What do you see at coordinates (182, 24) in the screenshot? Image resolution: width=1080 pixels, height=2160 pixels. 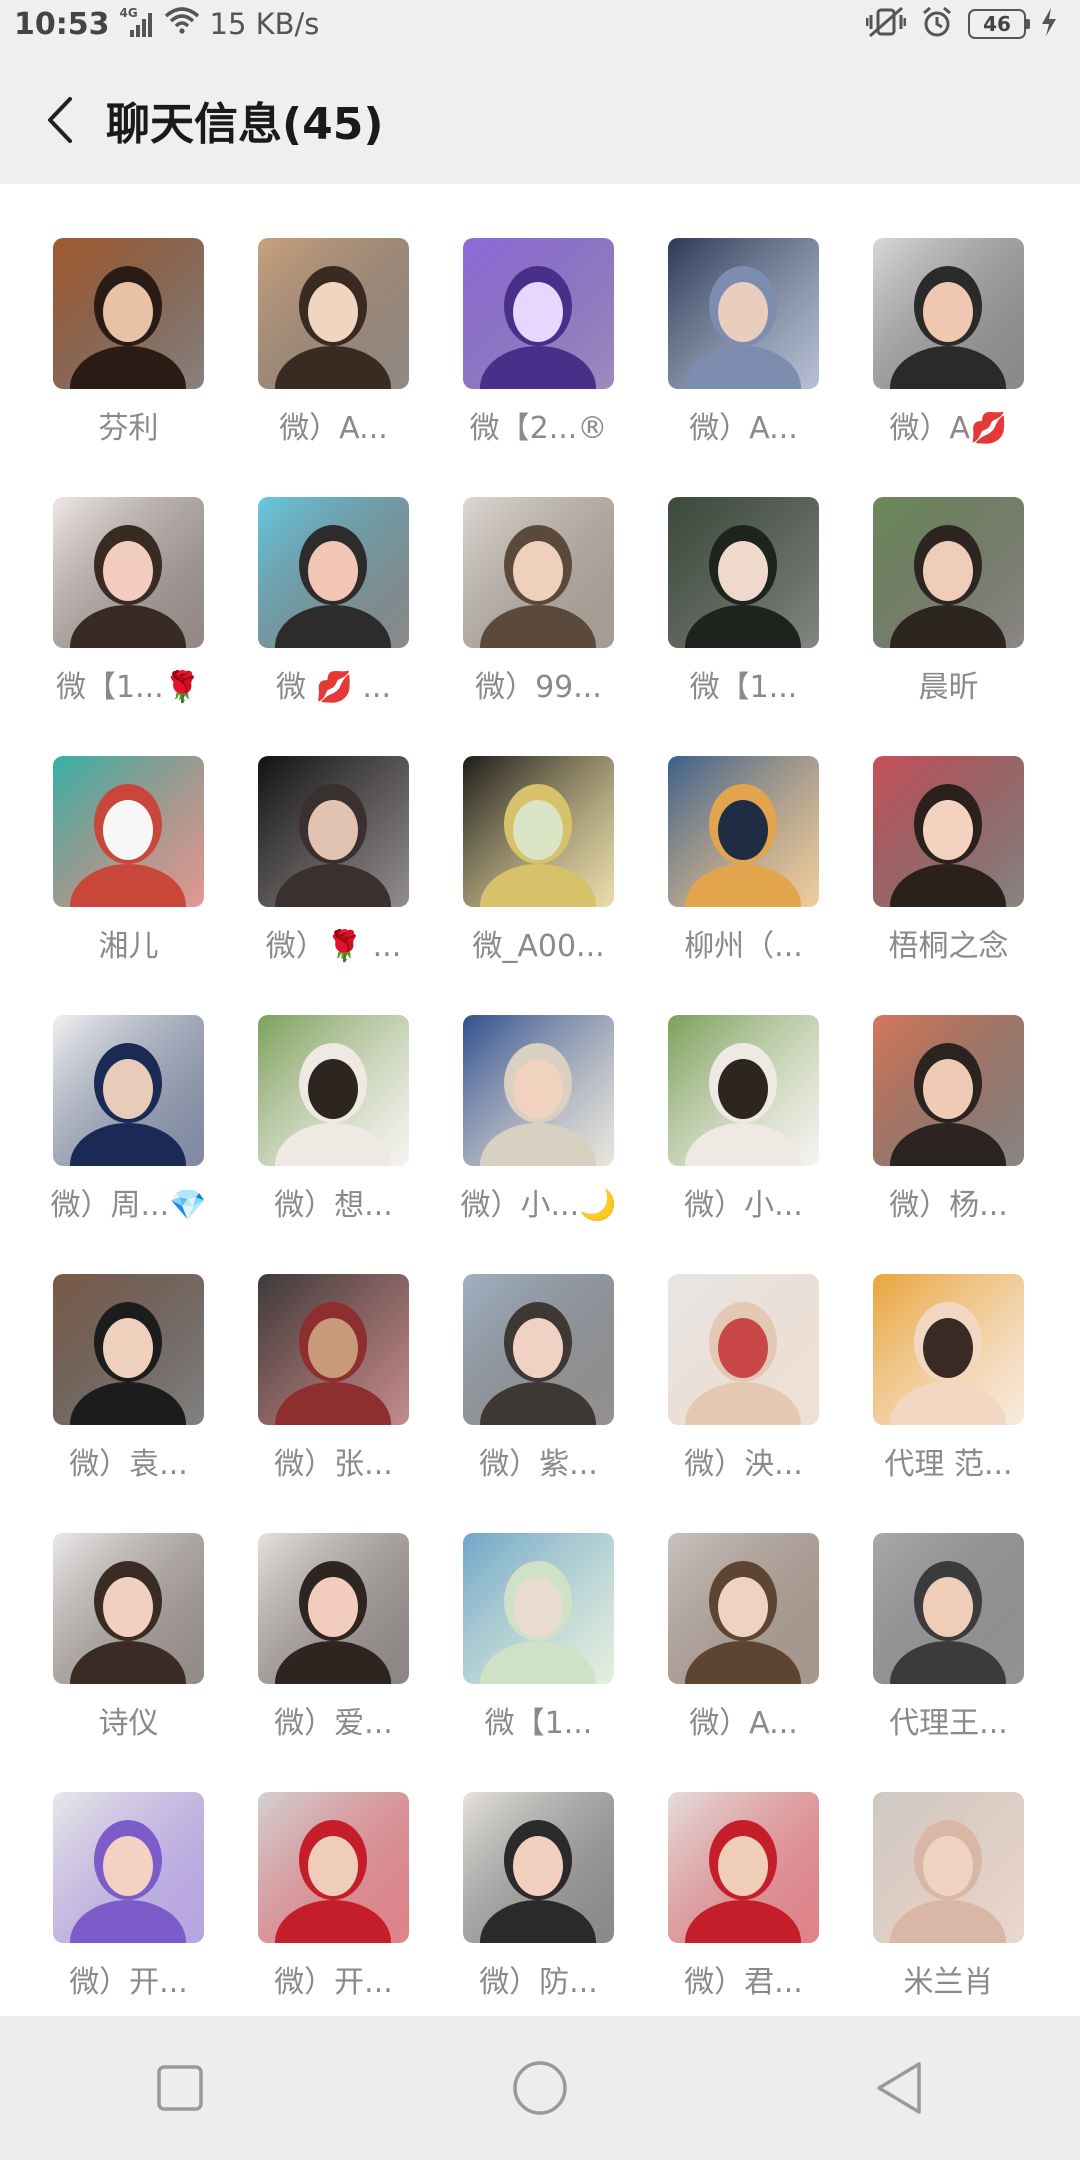 I see `wifi-icon` at bounding box center [182, 24].